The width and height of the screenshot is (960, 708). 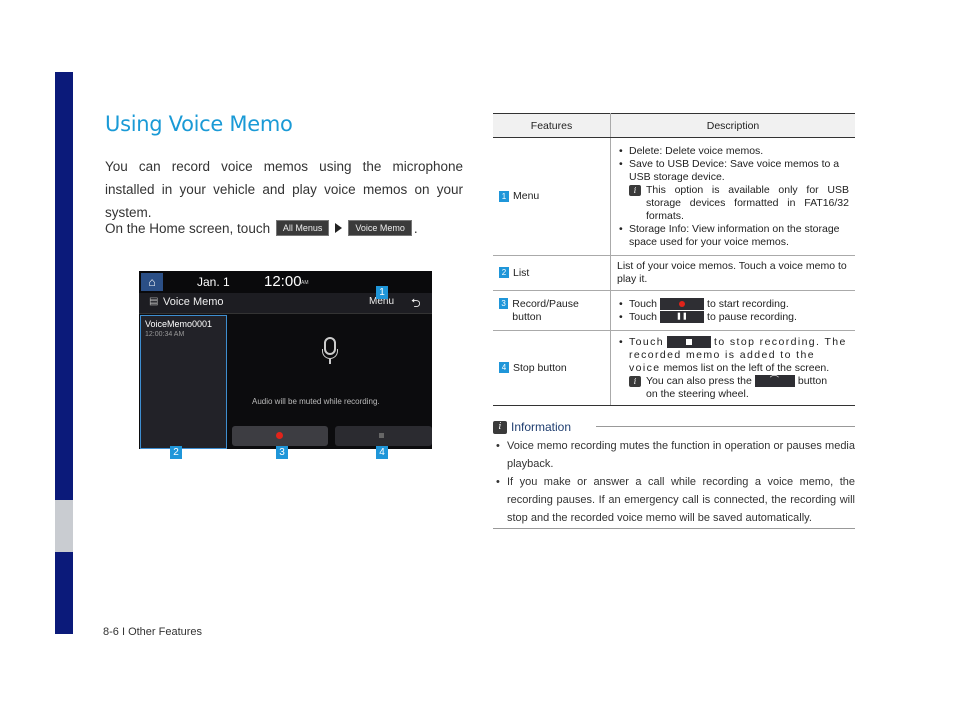 I want to click on feature-cell-menu: 1 Menu, so click(x=552, y=196).